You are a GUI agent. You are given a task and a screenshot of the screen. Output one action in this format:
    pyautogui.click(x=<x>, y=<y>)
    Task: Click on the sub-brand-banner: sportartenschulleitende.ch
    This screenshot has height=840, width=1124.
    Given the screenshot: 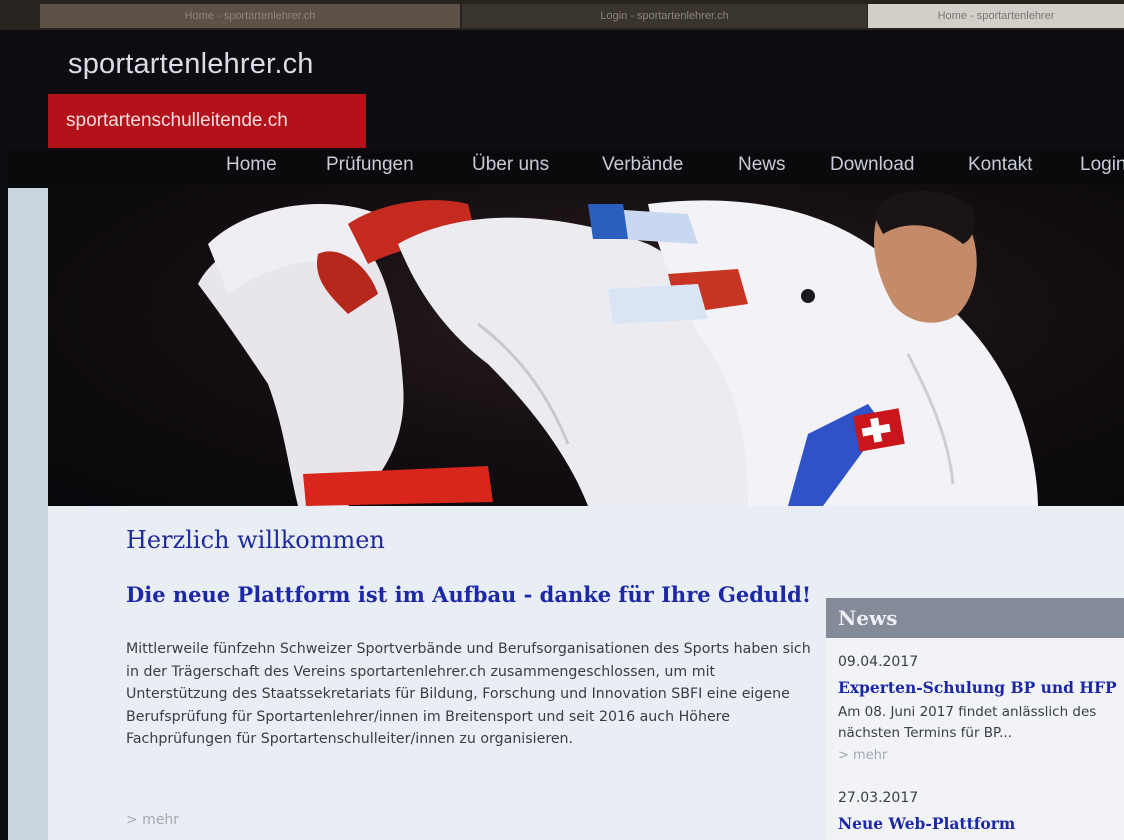 What is the action you would take?
    pyautogui.click(x=207, y=121)
    